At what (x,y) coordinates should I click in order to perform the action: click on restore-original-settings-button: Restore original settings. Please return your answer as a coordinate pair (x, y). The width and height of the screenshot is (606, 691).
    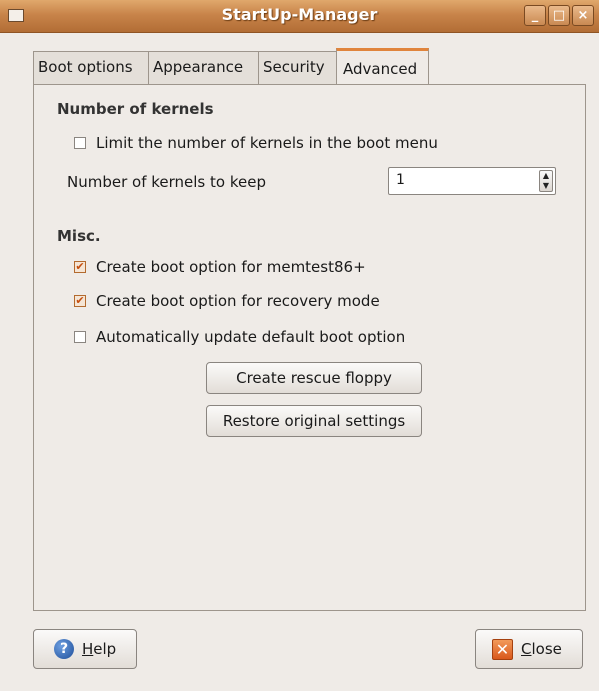
    Looking at the image, I should click on (314, 421).